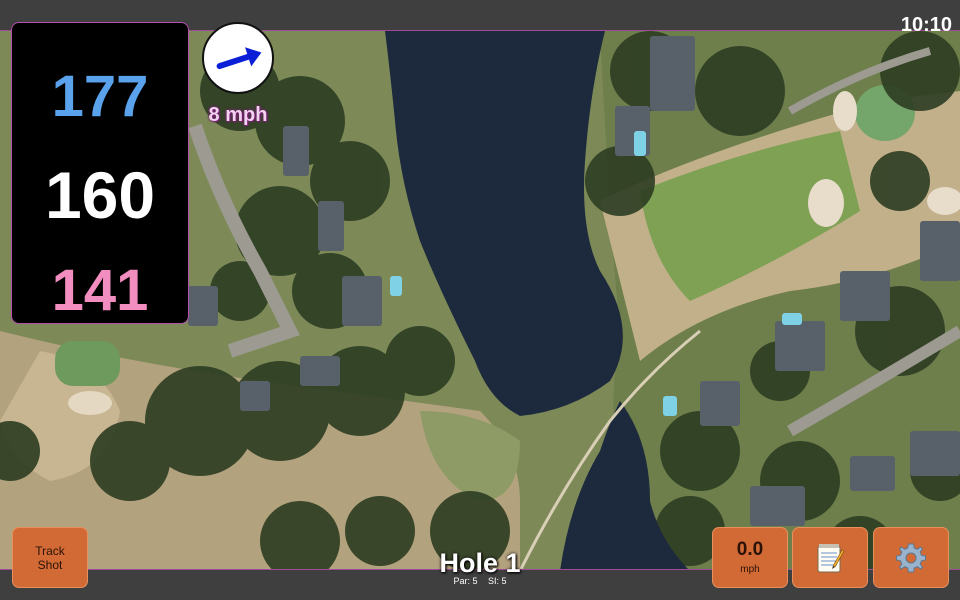 This screenshot has height=600, width=960. I want to click on hole-stroke-index: SI: 5, so click(497, 581).